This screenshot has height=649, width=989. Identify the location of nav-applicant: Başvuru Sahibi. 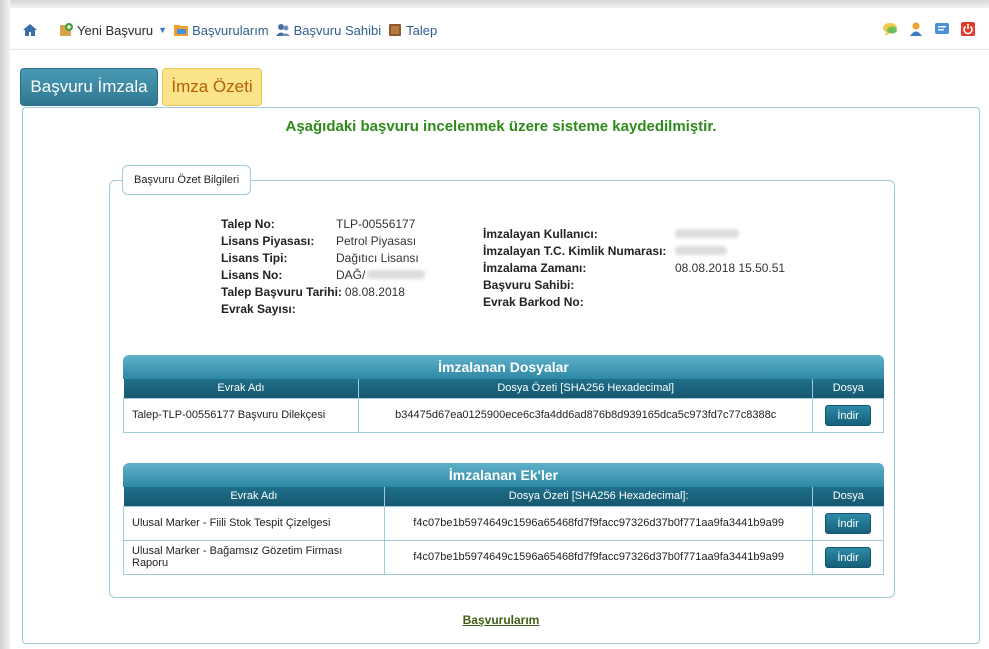
(328, 30).